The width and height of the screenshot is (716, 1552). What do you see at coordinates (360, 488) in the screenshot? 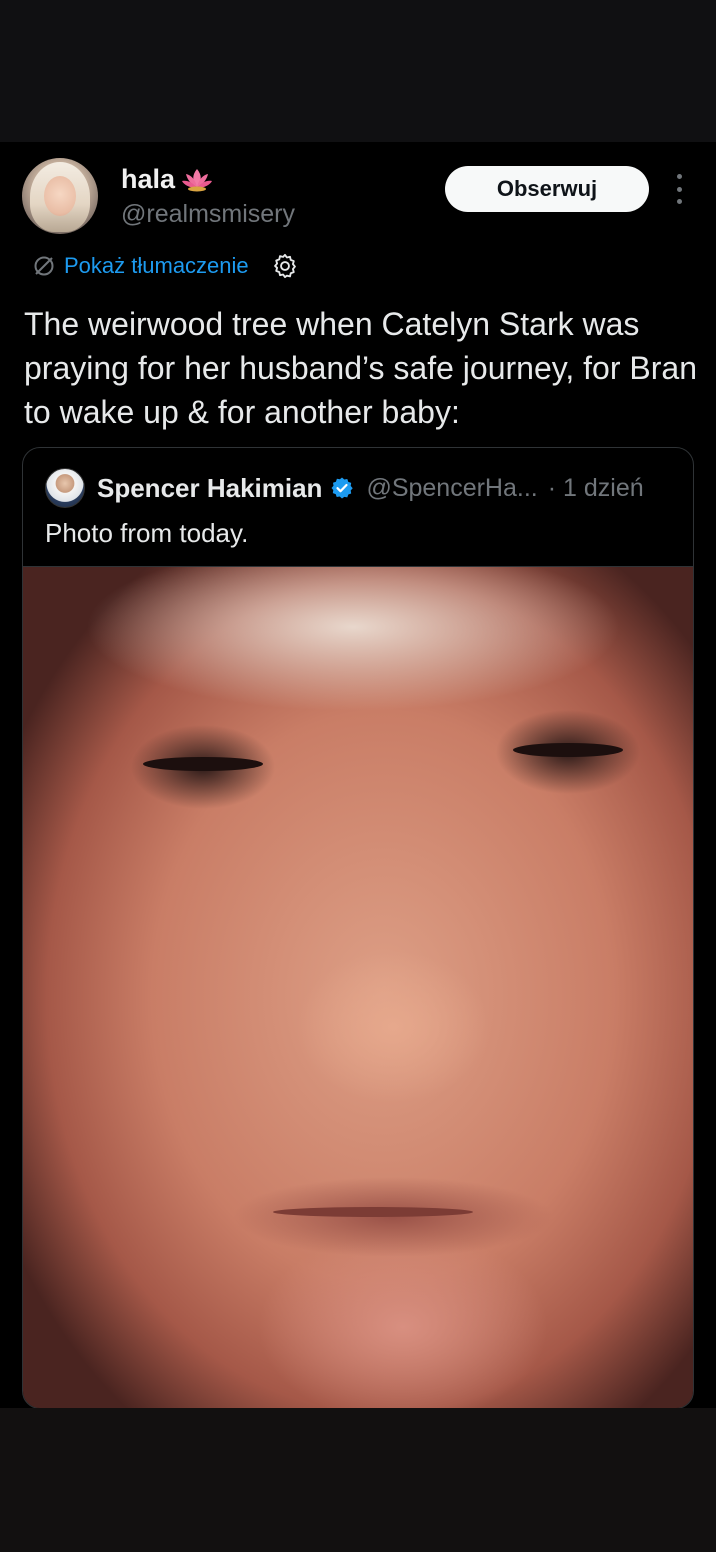
I see `quoted-post-header: Spencer Hakimian @SpencerHa... · 1 dzień` at bounding box center [360, 488].